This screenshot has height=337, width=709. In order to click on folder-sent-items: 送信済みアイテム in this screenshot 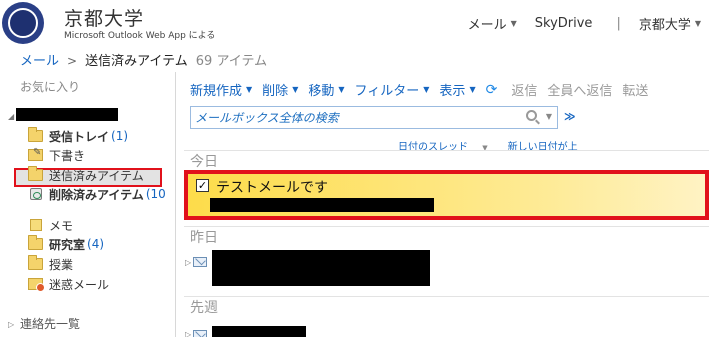, I will do `click(86, 175)`.